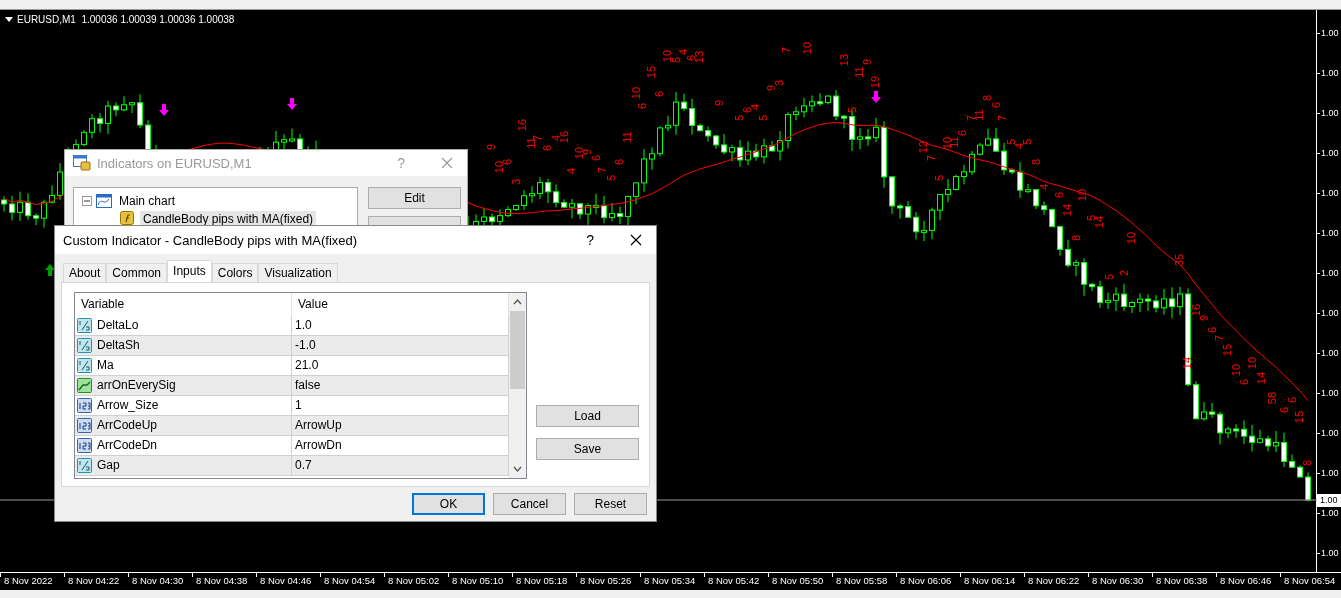 The image size is (1341, 598). I want to click on scroll-up-icon, so click(517, 302).